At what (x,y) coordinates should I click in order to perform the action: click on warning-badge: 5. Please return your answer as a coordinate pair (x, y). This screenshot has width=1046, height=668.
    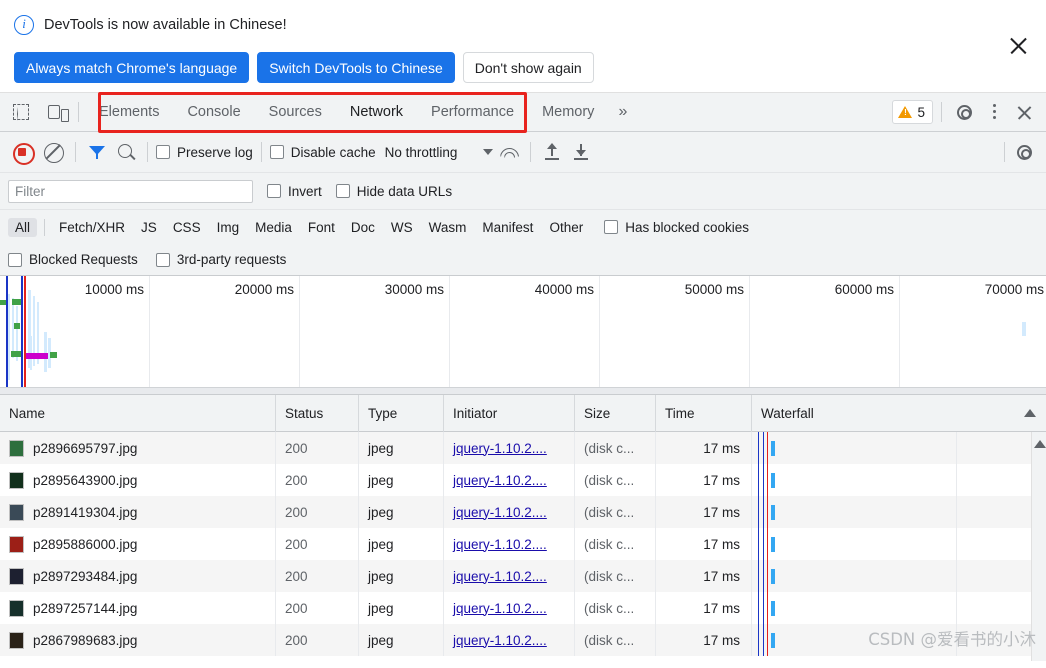
    Looking at the image, I should click on (912, 112).